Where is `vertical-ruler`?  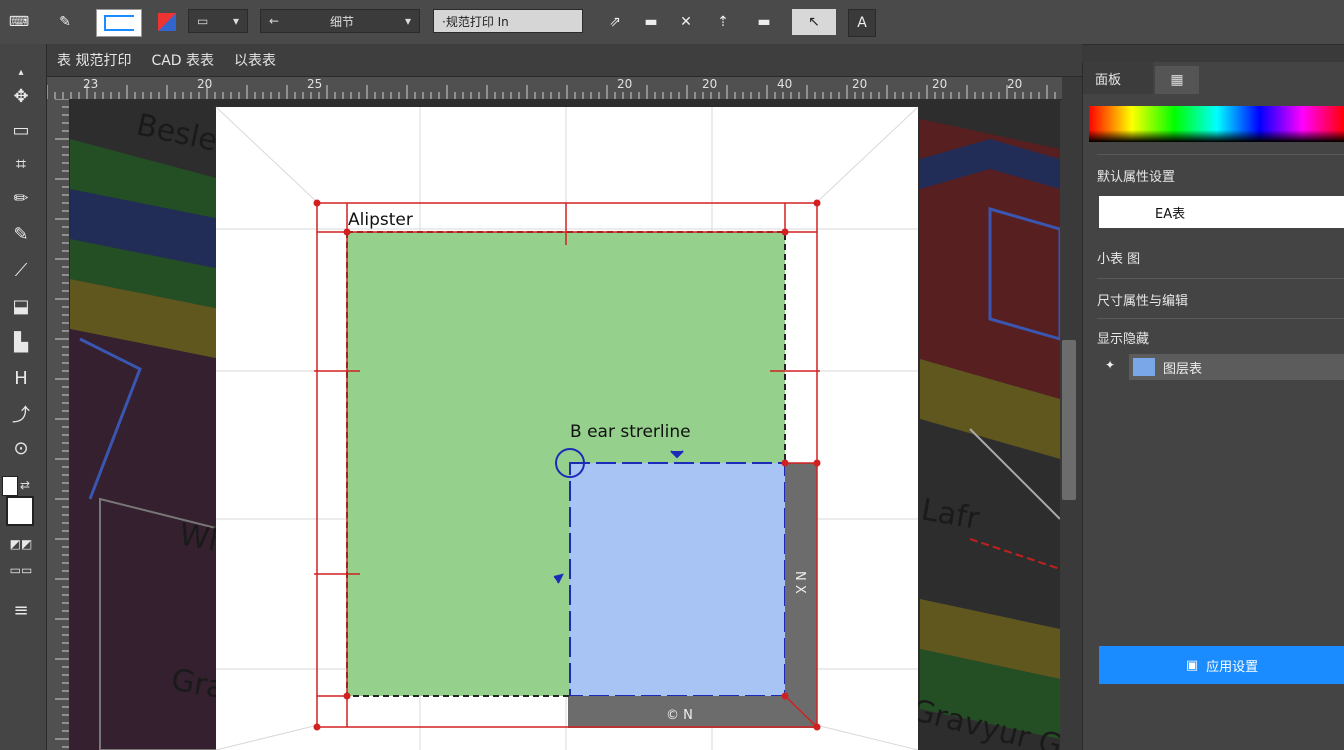
vertical-ruler is located at coordinates (58, 424).